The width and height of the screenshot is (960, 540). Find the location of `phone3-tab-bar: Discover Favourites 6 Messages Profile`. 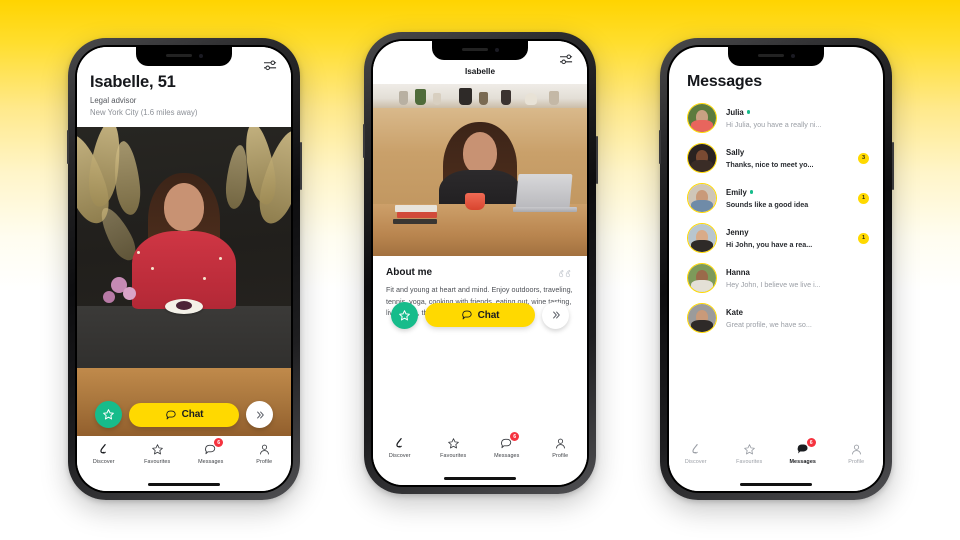

phone3-tab-bar: Discover Favourites 6 Messages Profile is located at coordinates (776, 457).